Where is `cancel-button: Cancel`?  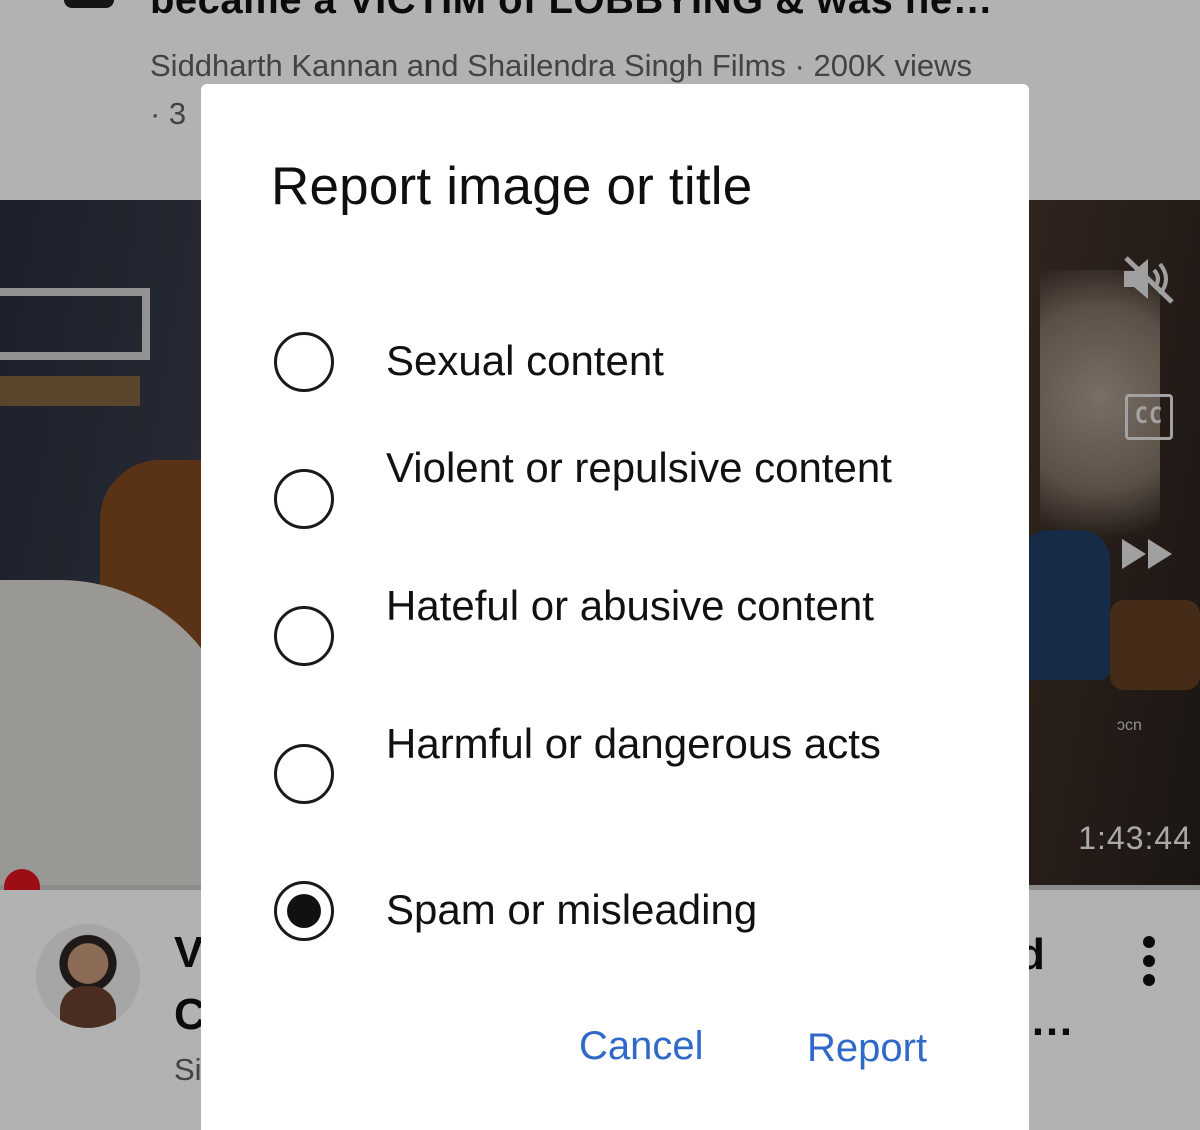
cancel-button: Cancel is located at coordinates (641, 1046).